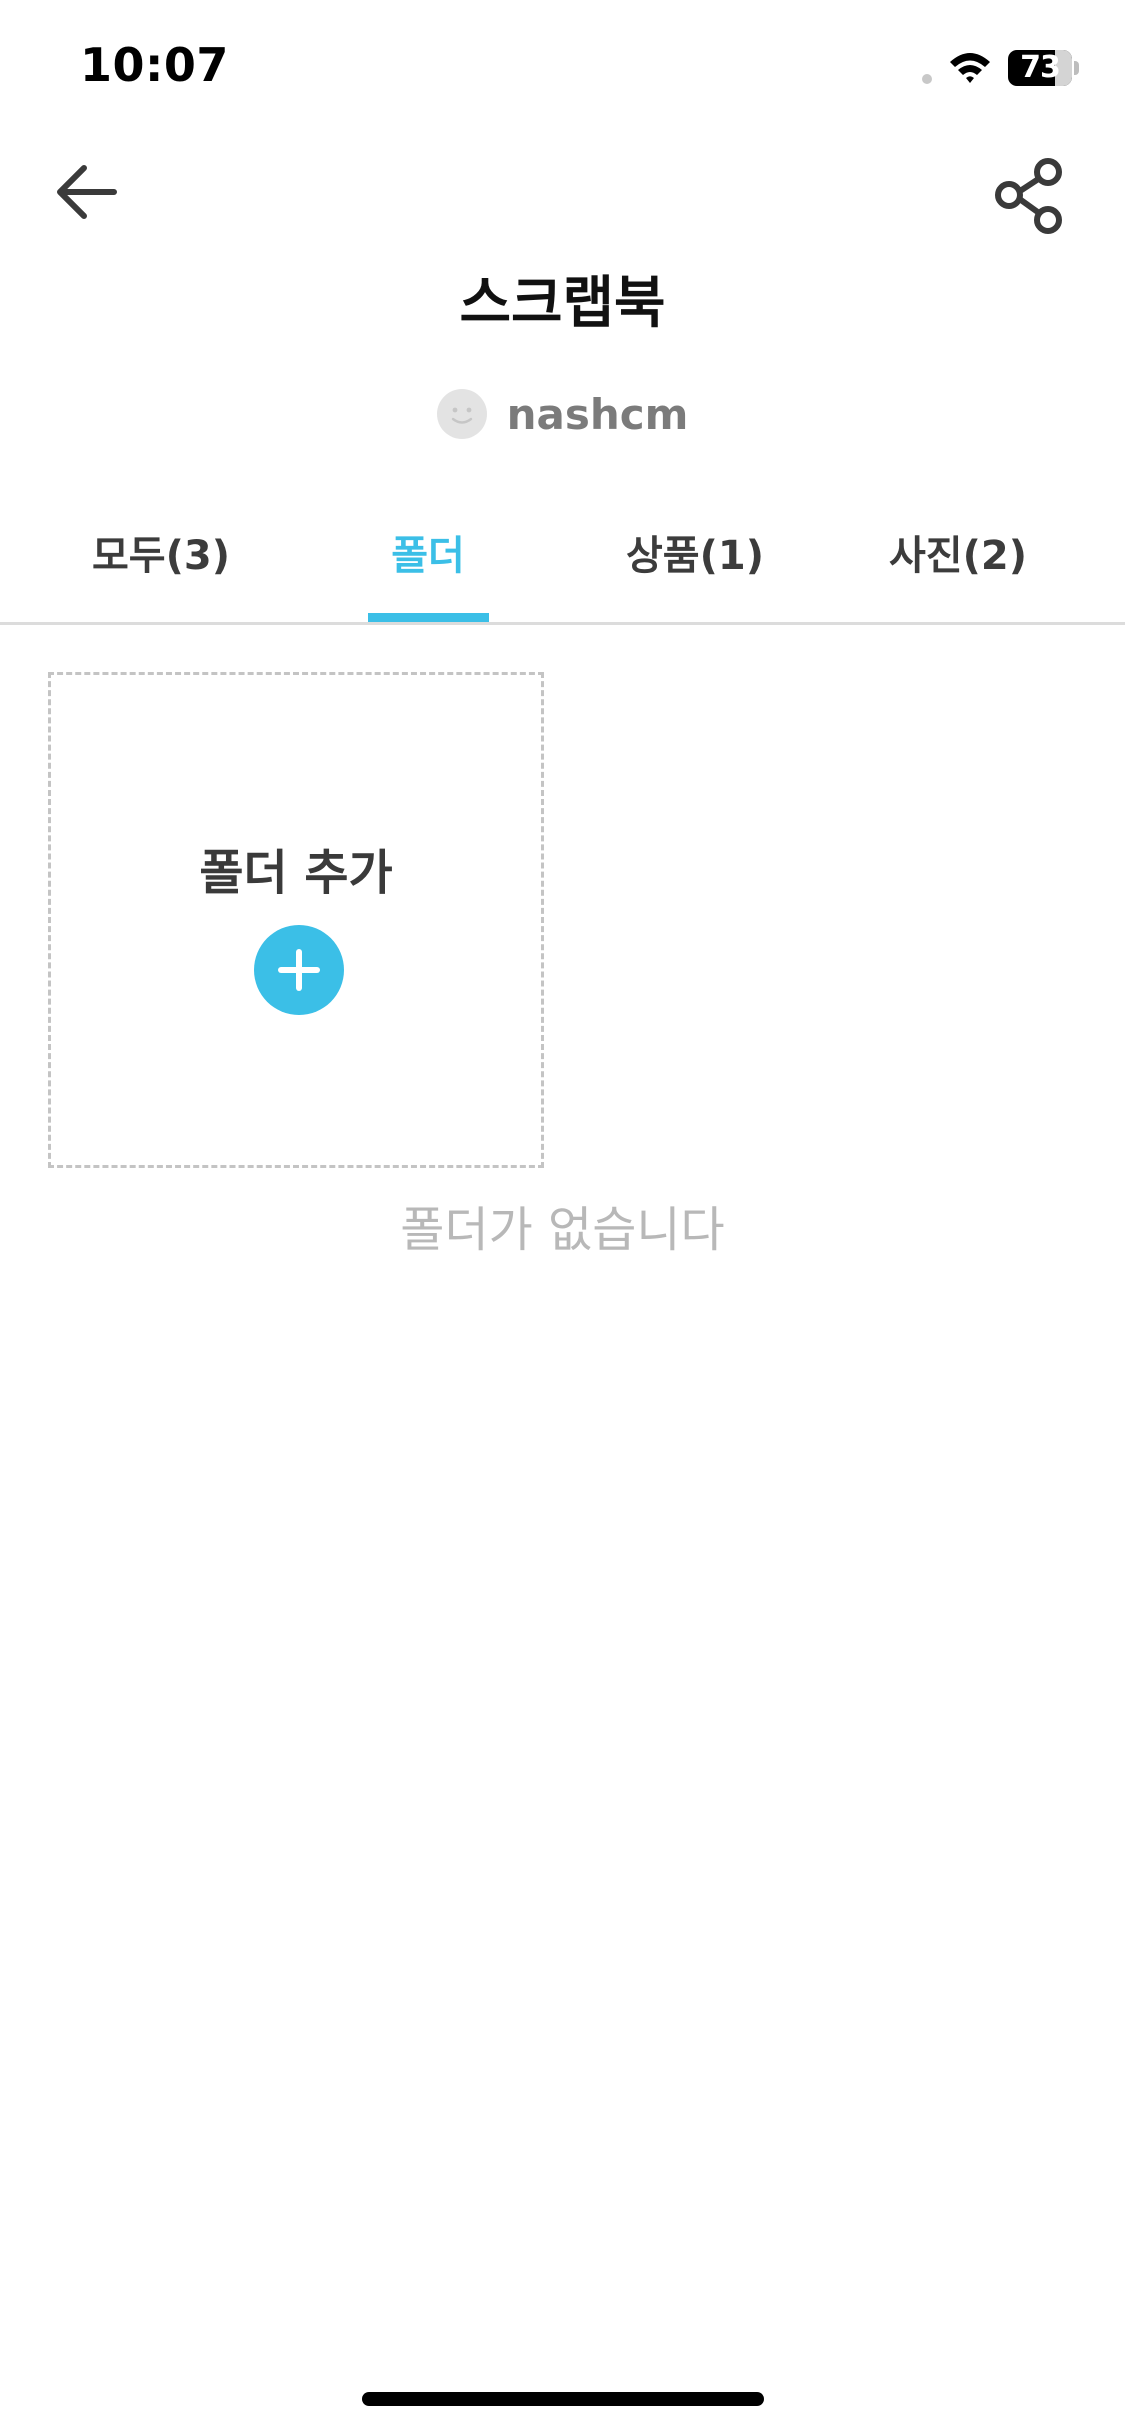 The height and width of the screenshot is (2436, 1125). I want to click on smiley-face-icon, so click(461, 415).